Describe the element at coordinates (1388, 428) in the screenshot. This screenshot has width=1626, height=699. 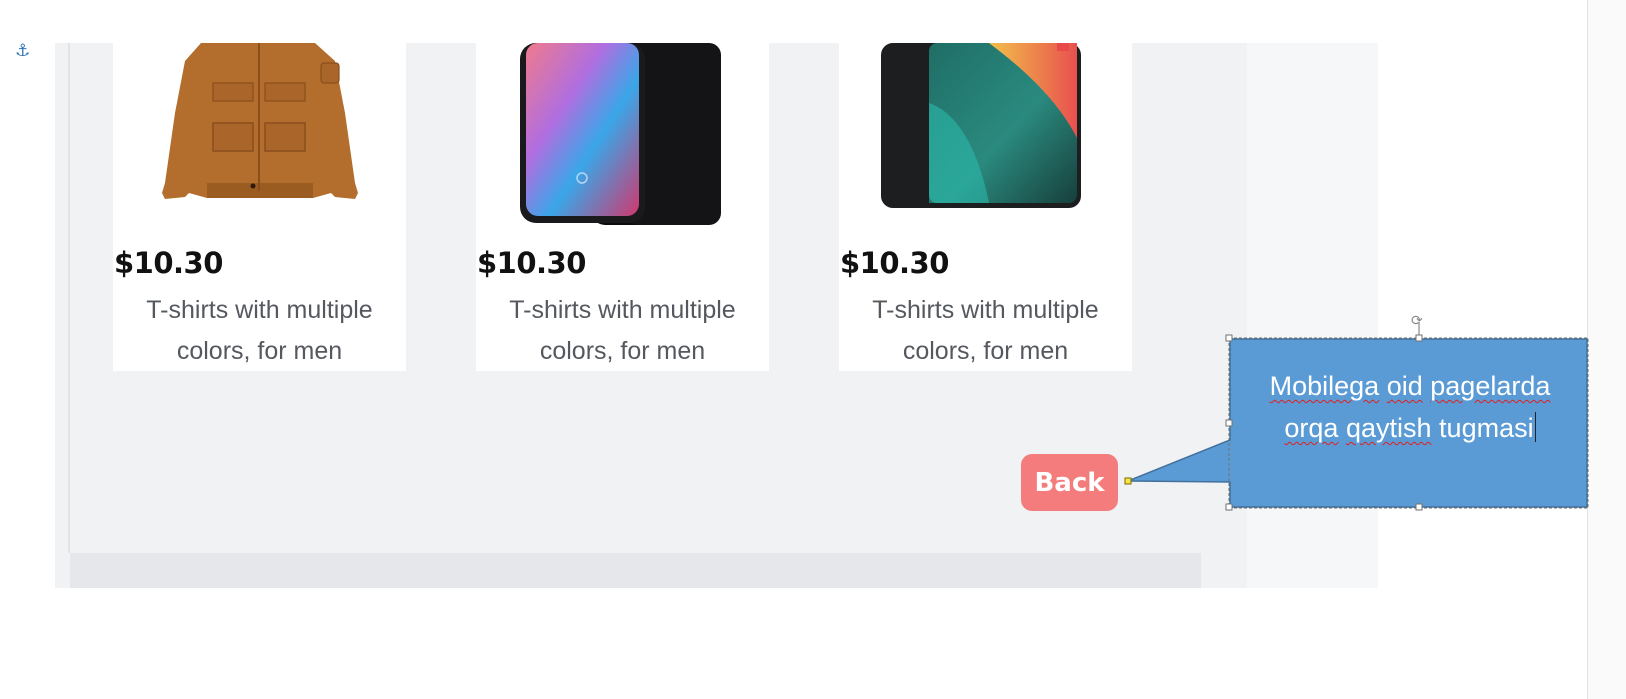
I see `callout-word: qaytish` at that location.